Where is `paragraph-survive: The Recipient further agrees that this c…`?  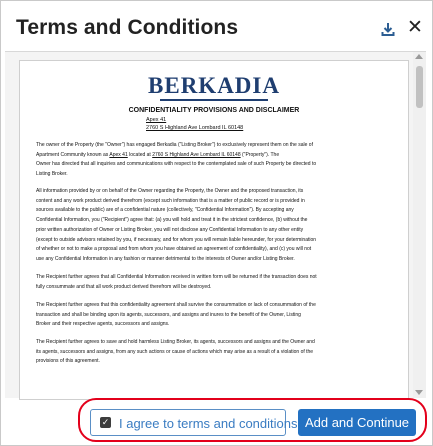
paragraph-survive: The Recipient further agrees that this c… is located at coordinates (216, 315).